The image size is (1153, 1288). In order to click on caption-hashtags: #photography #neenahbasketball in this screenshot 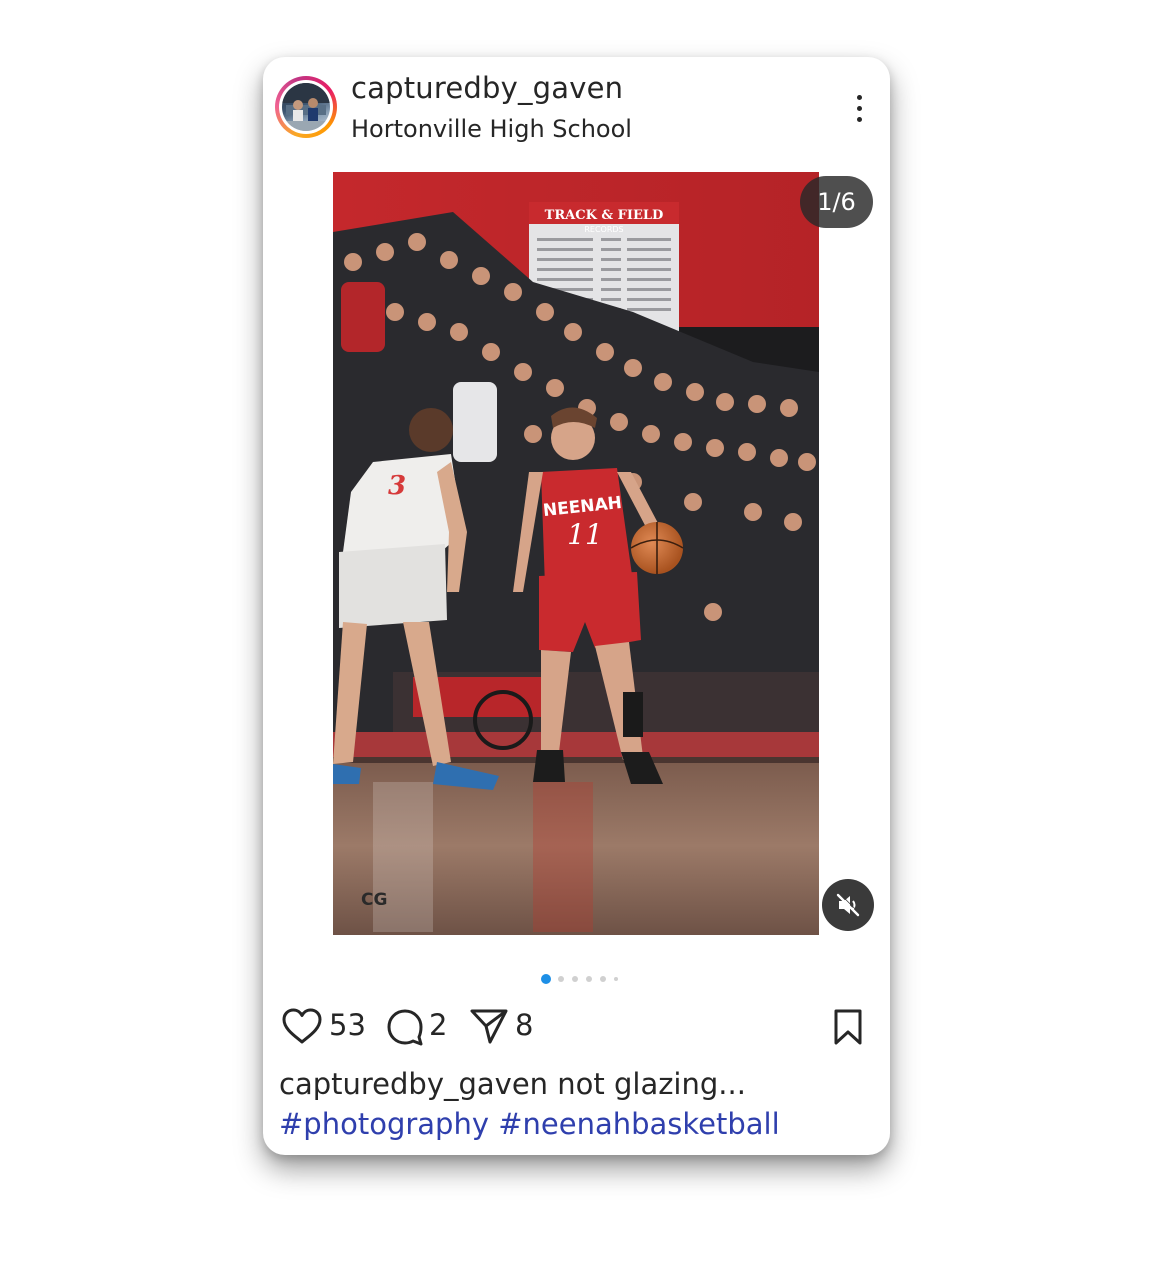, I will do `click(579, 1124)`.